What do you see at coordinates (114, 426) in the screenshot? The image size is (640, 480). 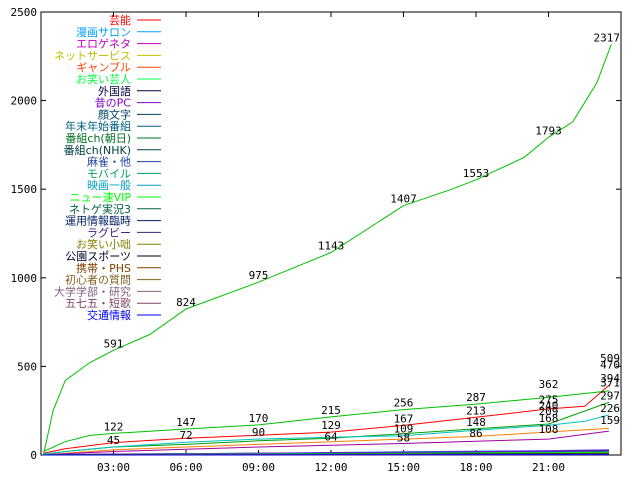 I see `data-label: 122` at bounding box center [114, 426].